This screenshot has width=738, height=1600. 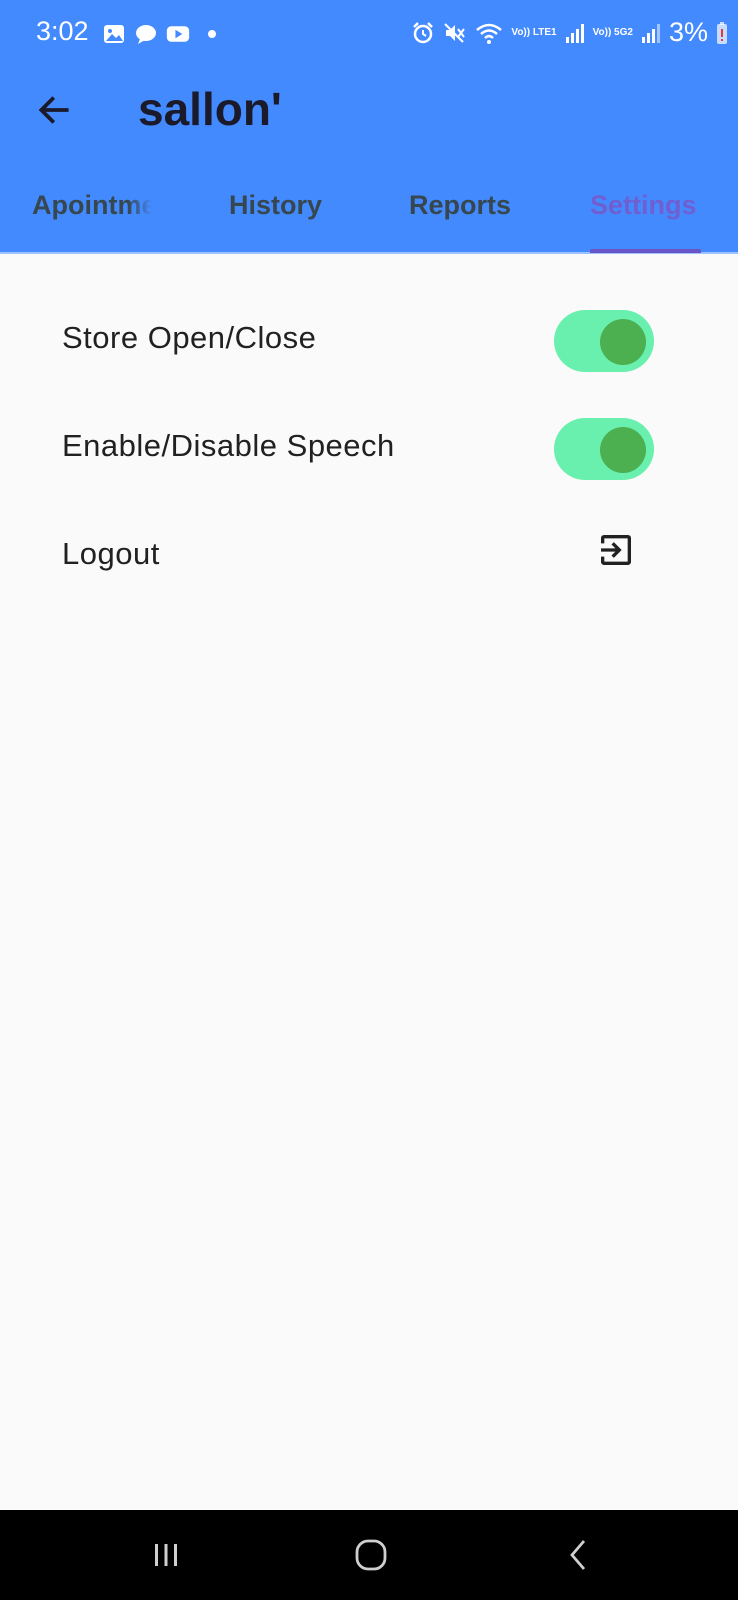 I want to click on recents-icon, so click(x=166, y=1555).